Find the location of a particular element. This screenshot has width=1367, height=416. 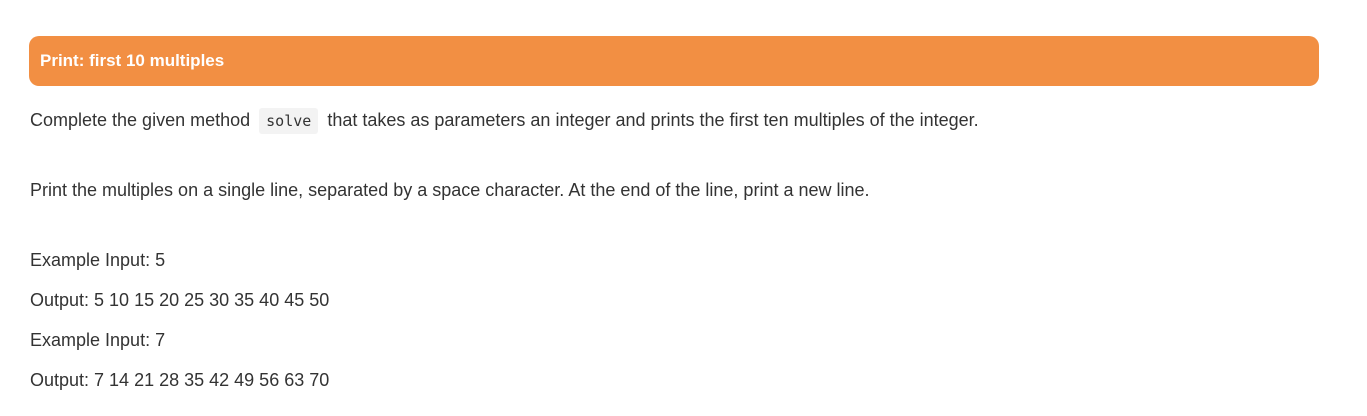

description-text-start: Complete the given method is located at coordinates (140, 120).